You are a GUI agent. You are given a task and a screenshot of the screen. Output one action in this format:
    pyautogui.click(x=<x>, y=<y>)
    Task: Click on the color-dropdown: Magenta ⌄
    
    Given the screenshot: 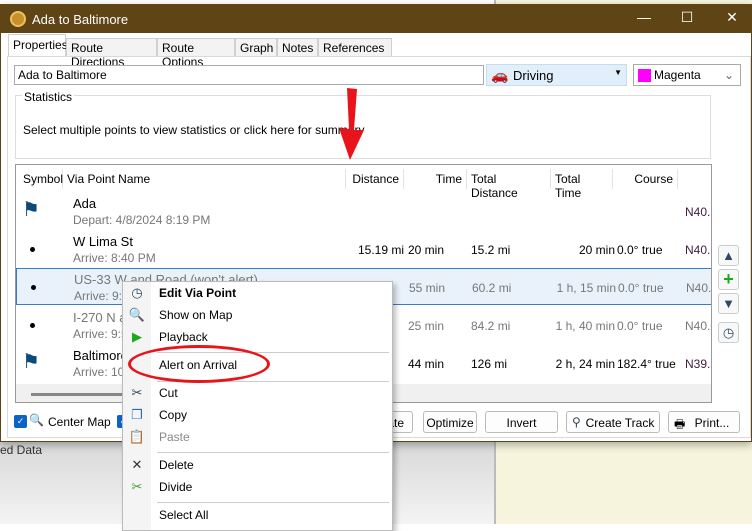 What is the action you would take?
    pyautogui.click(x=687, y=75)
    